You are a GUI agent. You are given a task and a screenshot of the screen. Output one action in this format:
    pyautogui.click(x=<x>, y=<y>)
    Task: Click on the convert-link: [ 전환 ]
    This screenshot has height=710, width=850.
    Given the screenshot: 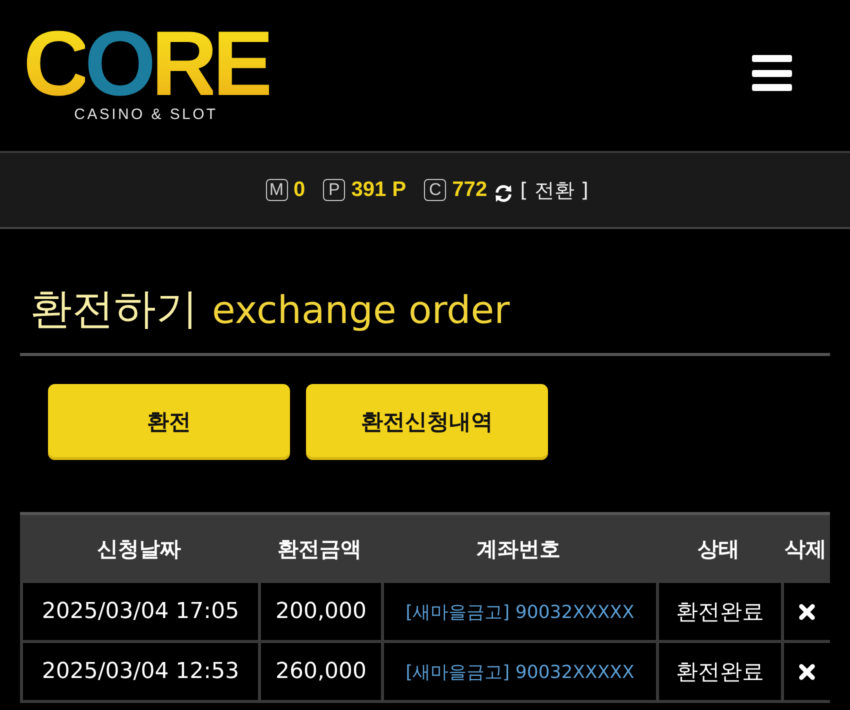 What is the action you would take?
    pyautogui.click(x=554, y=190)
    